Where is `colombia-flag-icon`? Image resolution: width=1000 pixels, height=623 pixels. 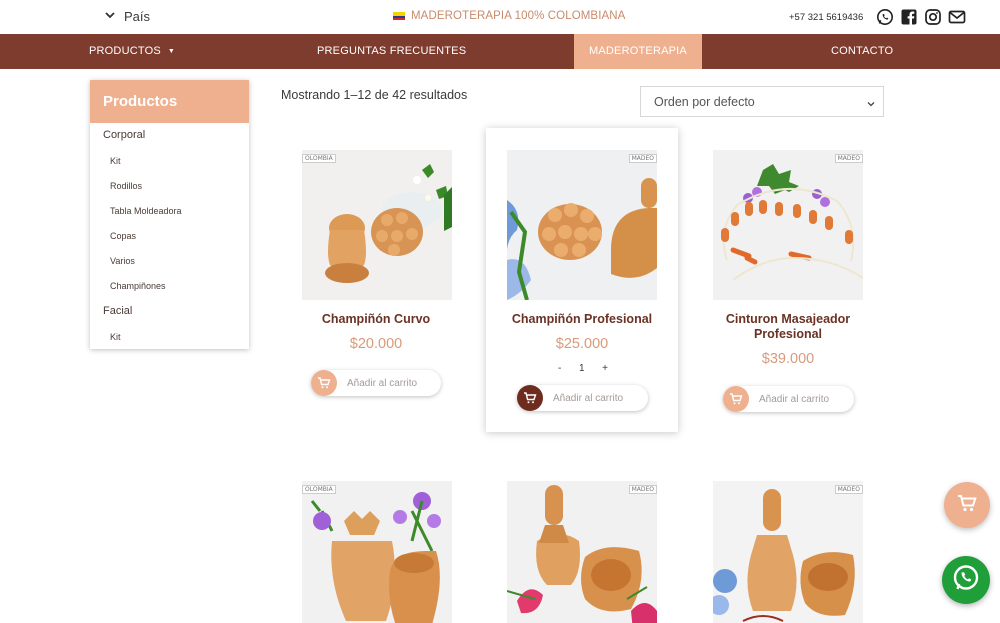
colombia-flag-icon is located at coordinates (399, 16).